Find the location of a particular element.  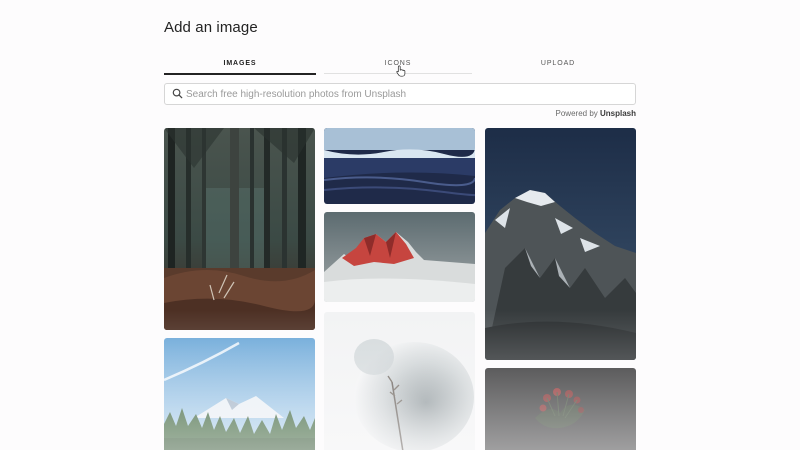

forest-photo is located at coordinates (239, 229).